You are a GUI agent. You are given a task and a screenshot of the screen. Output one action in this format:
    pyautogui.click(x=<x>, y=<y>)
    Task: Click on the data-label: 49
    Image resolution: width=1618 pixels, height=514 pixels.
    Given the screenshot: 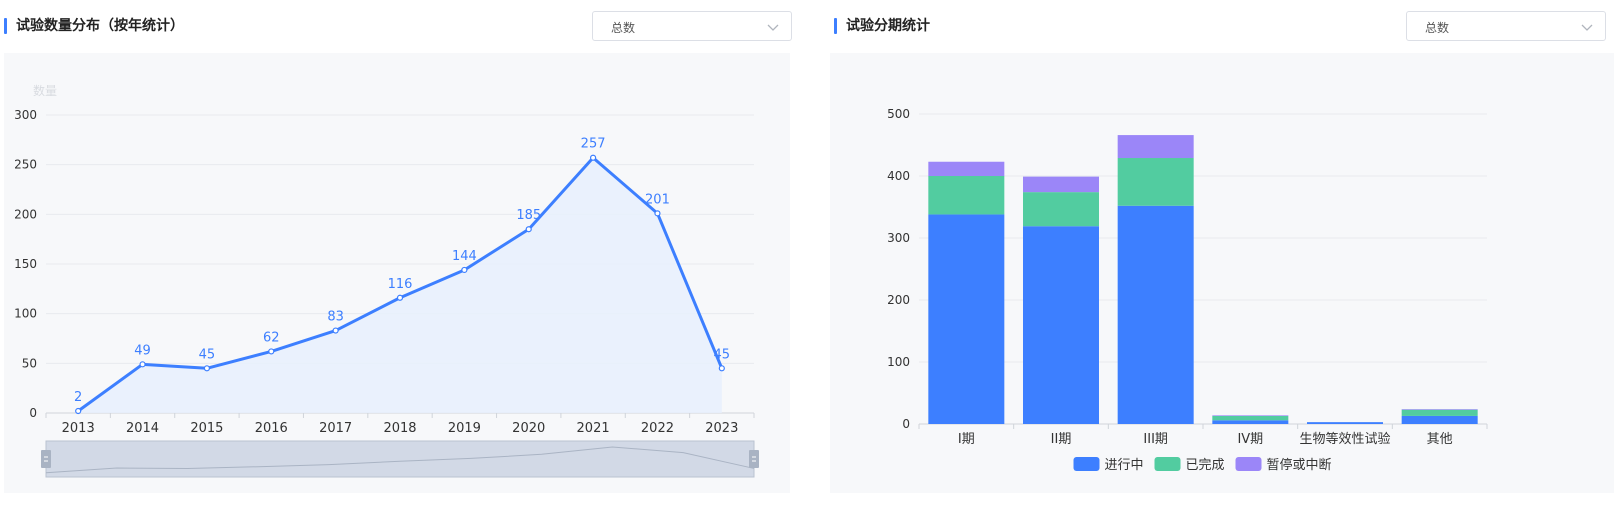 What is the action you would take?
    pyautogui.click(x=142, y=350)
    